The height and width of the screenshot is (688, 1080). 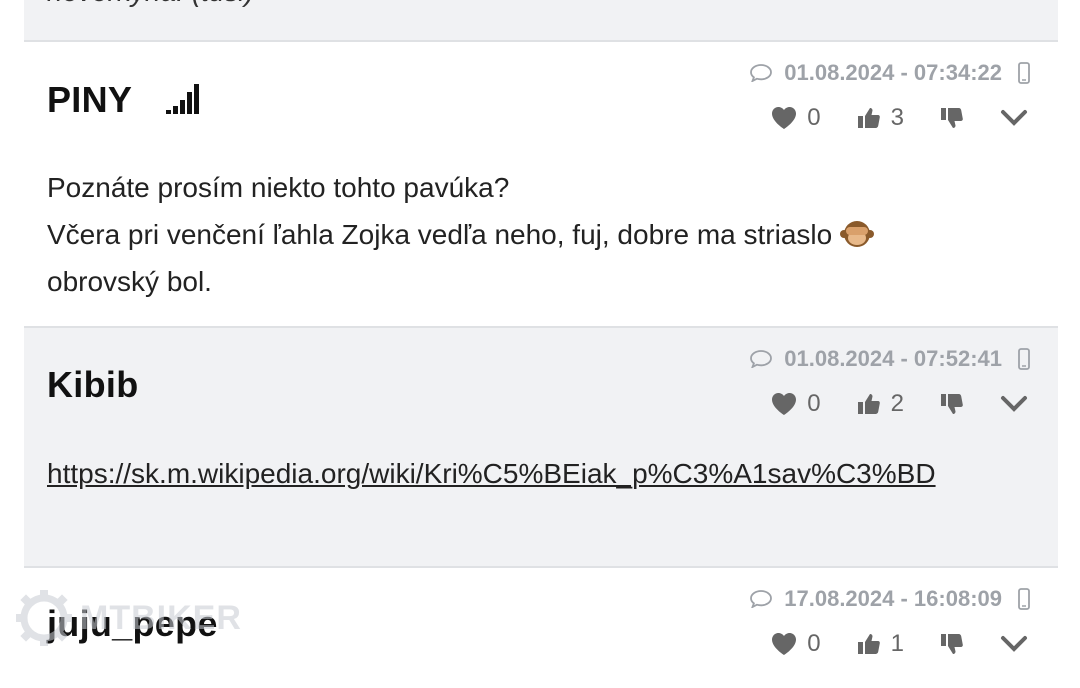 I want to click on like-count: 3, so click(x=897, y=117).